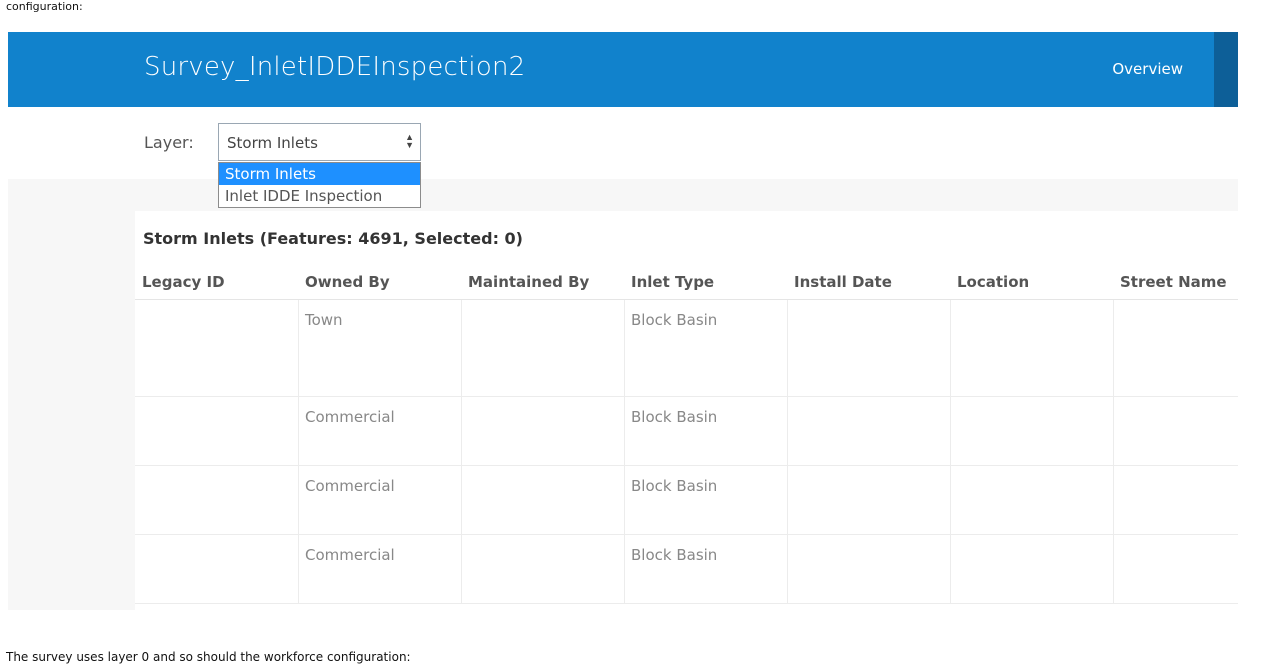 This screenshot has height=666, width=1262. What do you see at coordinates (324, 320) in the screenshot?
I see `cell-owned-by: Town` at bounding box center [324, 320].